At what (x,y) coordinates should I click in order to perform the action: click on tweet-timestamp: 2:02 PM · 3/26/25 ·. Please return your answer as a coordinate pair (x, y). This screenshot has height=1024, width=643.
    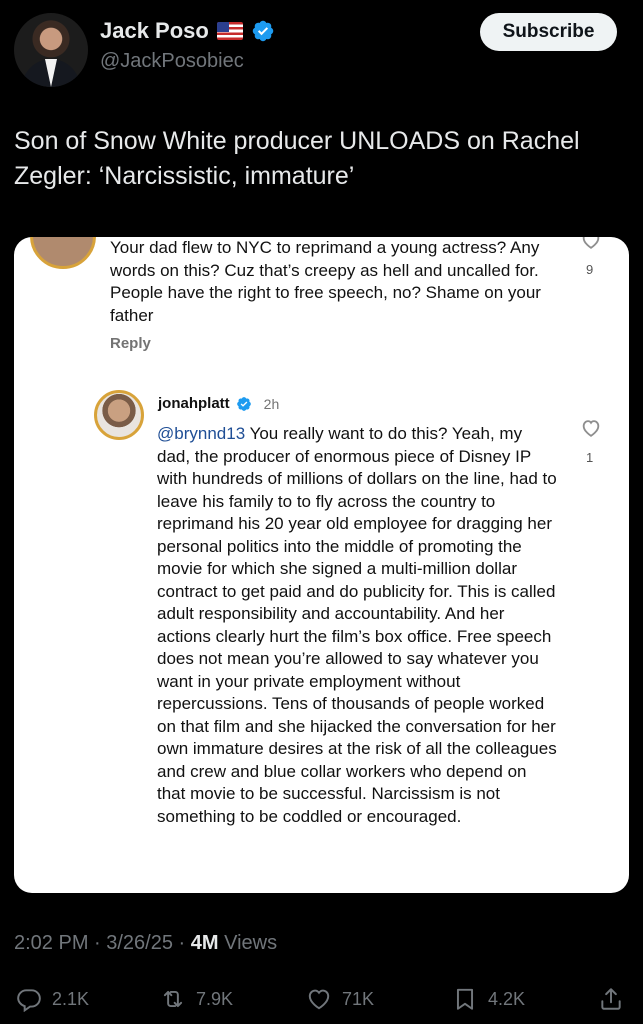
    Looking at the image, I should click on (102, 943).